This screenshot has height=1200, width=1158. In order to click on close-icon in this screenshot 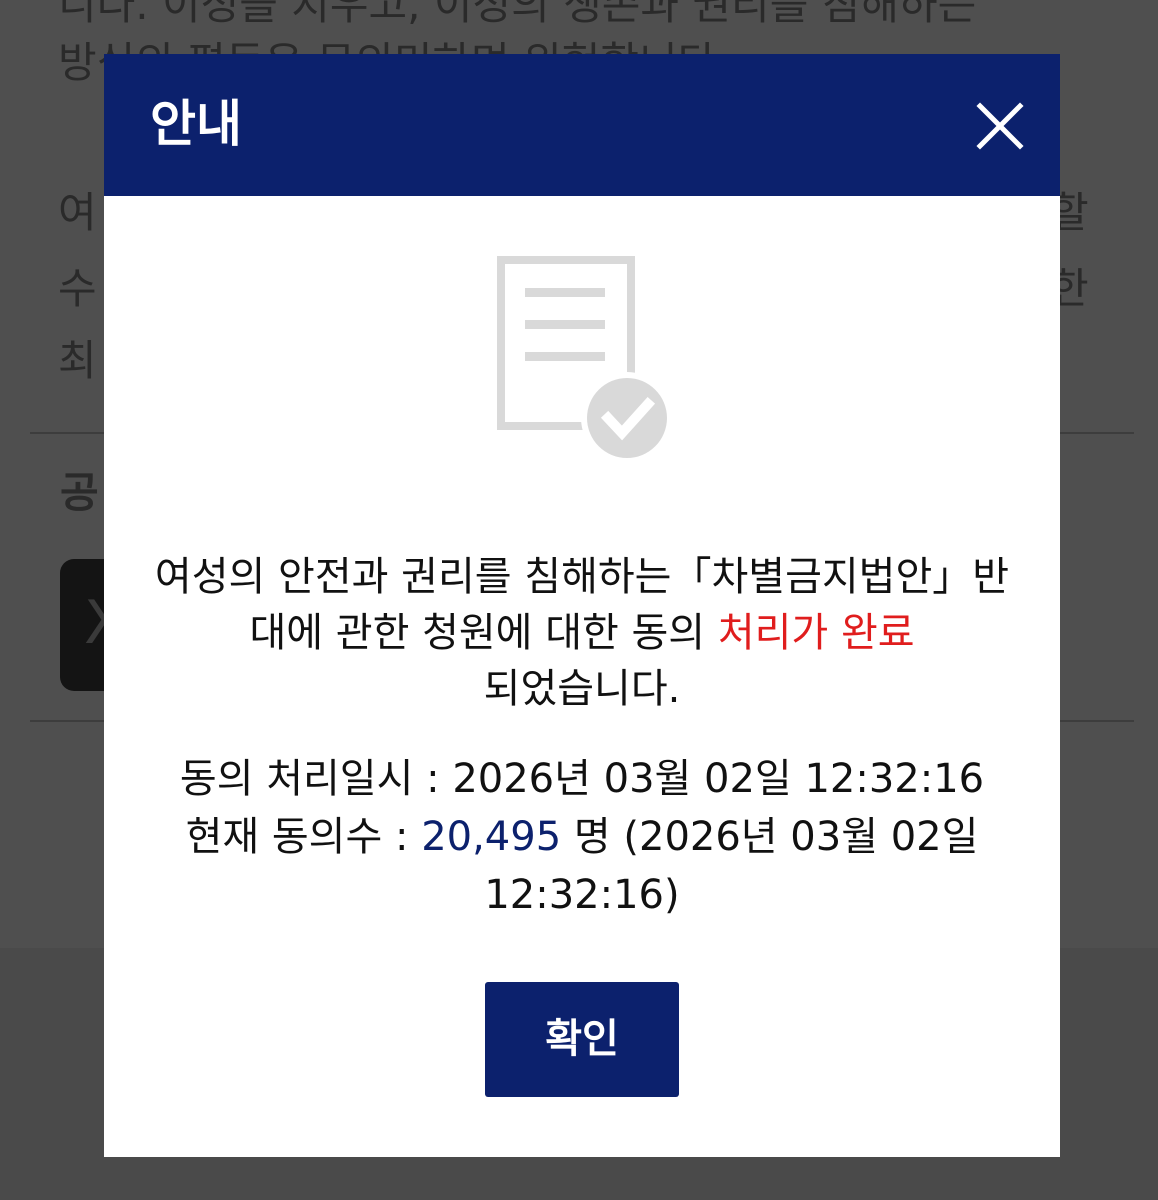, I will do `click(1000, 126)`.